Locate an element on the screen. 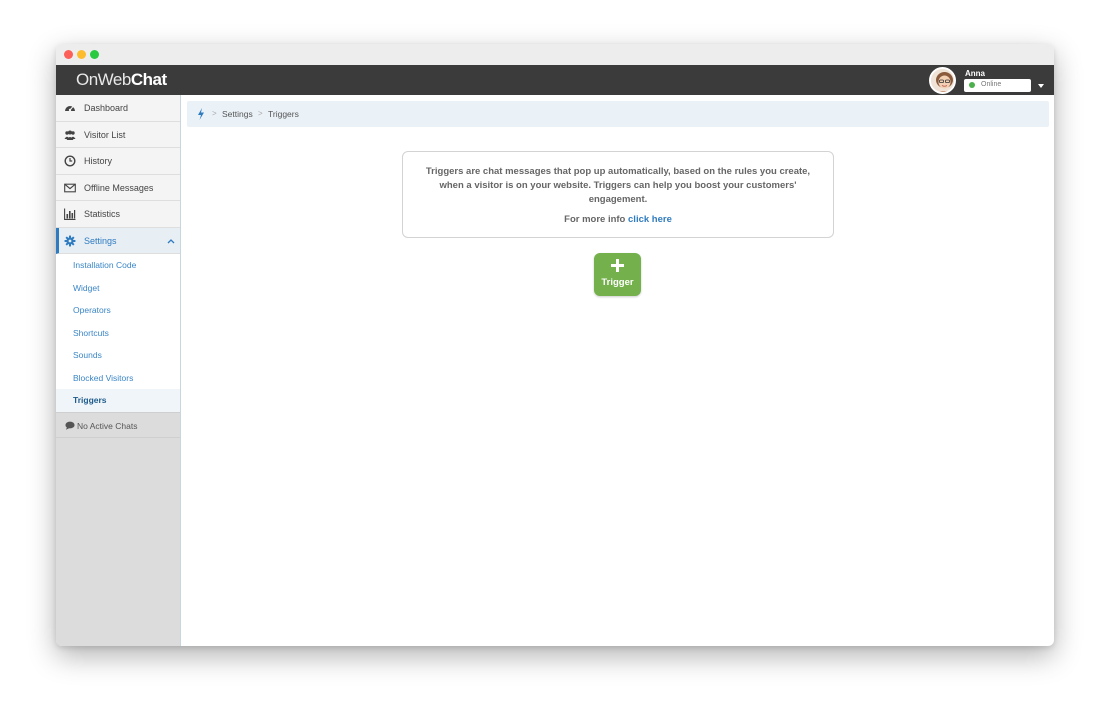 The width and height of the screenshot is (1110, 713). chevron-up-icon is located at coordinates (171, 241).